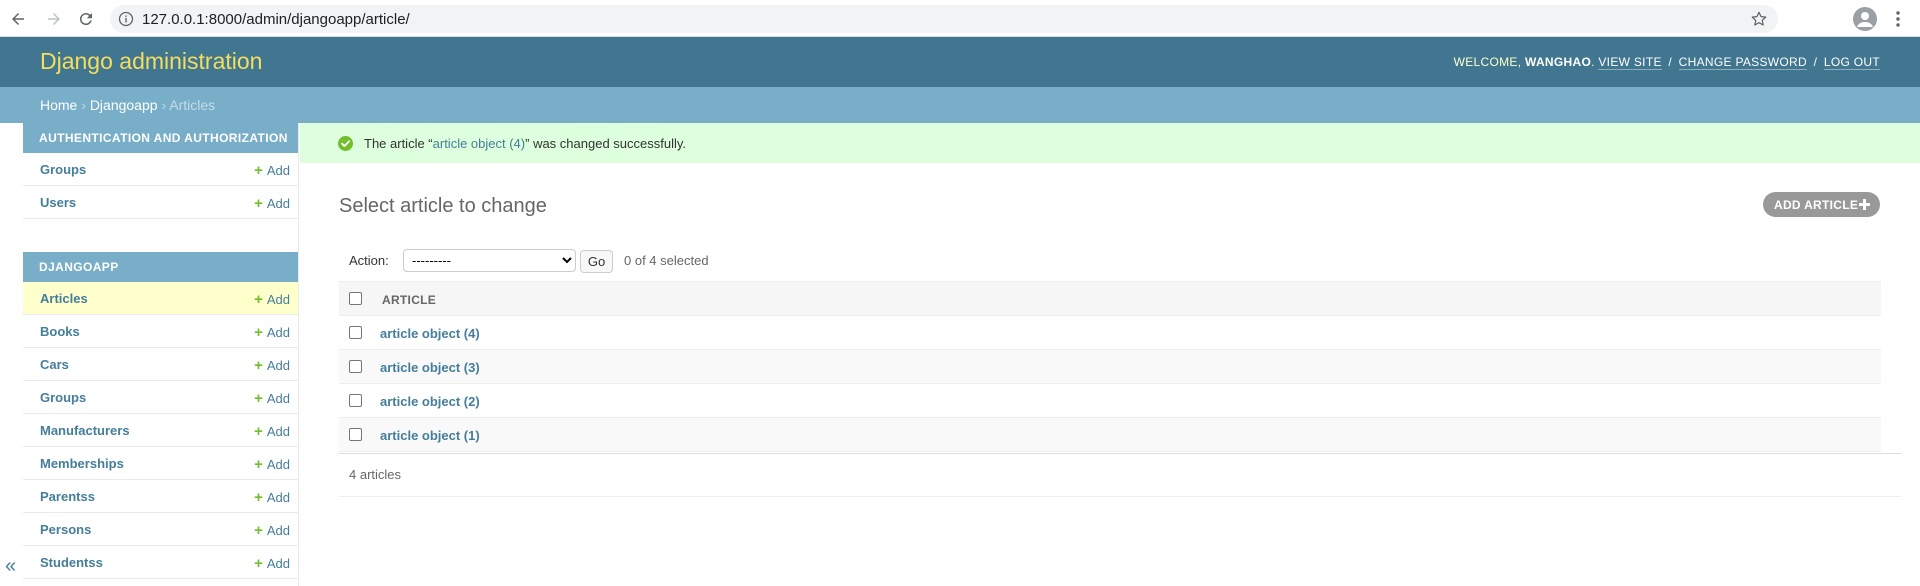  Describe the element at coordinates (430, 367) in the screenshot. I see `row-link: article object (3)` at that location.